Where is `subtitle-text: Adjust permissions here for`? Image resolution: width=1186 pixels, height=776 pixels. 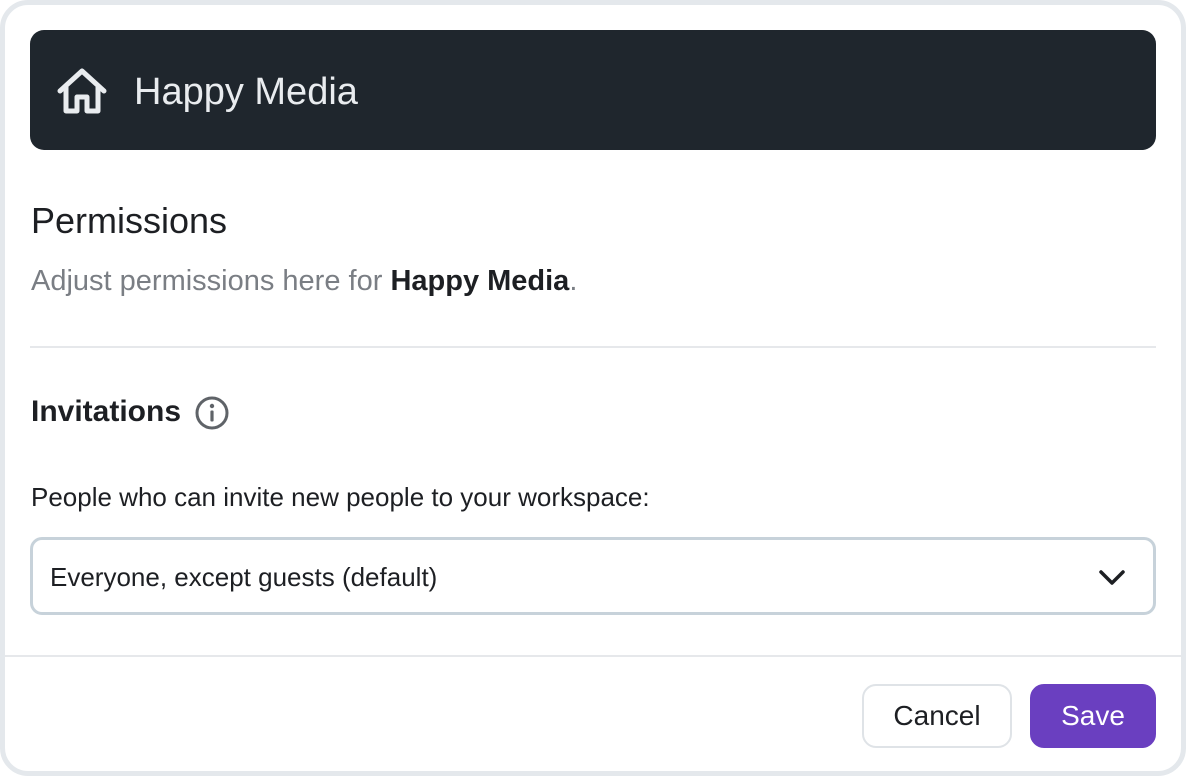 subtitle-text: Adjust permissions here for is located at coordinates (211, 281).